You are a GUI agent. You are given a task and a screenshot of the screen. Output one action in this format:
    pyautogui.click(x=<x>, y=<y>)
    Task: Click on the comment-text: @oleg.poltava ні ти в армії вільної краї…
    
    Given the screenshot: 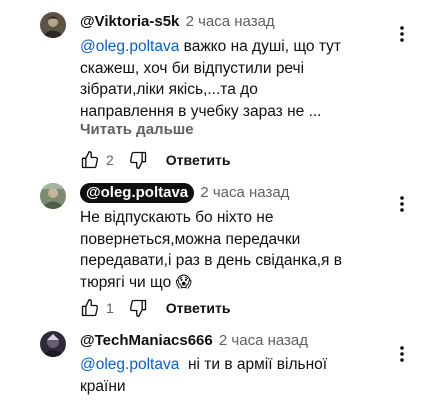 What is the action you would take?
    pyautogui.click(x=230, y=375)
    